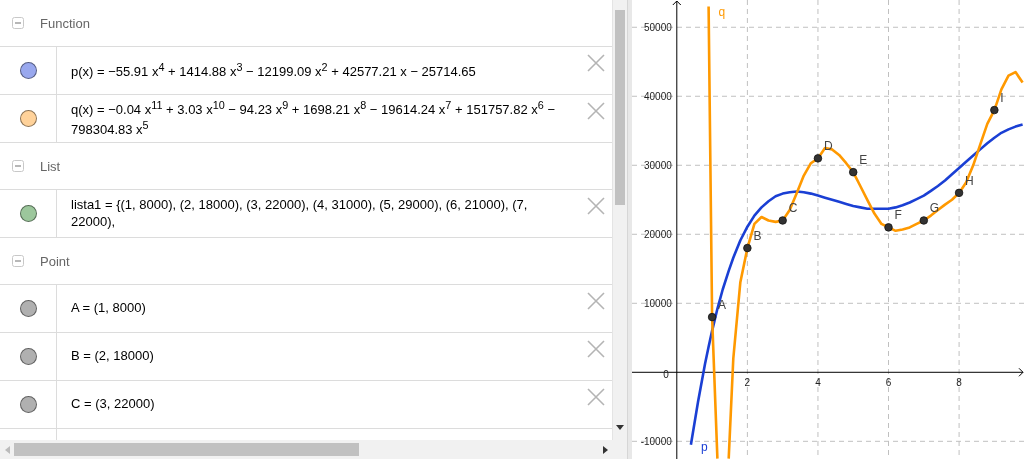 Image resolution: width=1024 pixels, height=459 pixels. What do you see at coordinates (959, 383) in the screenshot?
I see `axis-tick-label: 8` at bounding box center [959, 383].